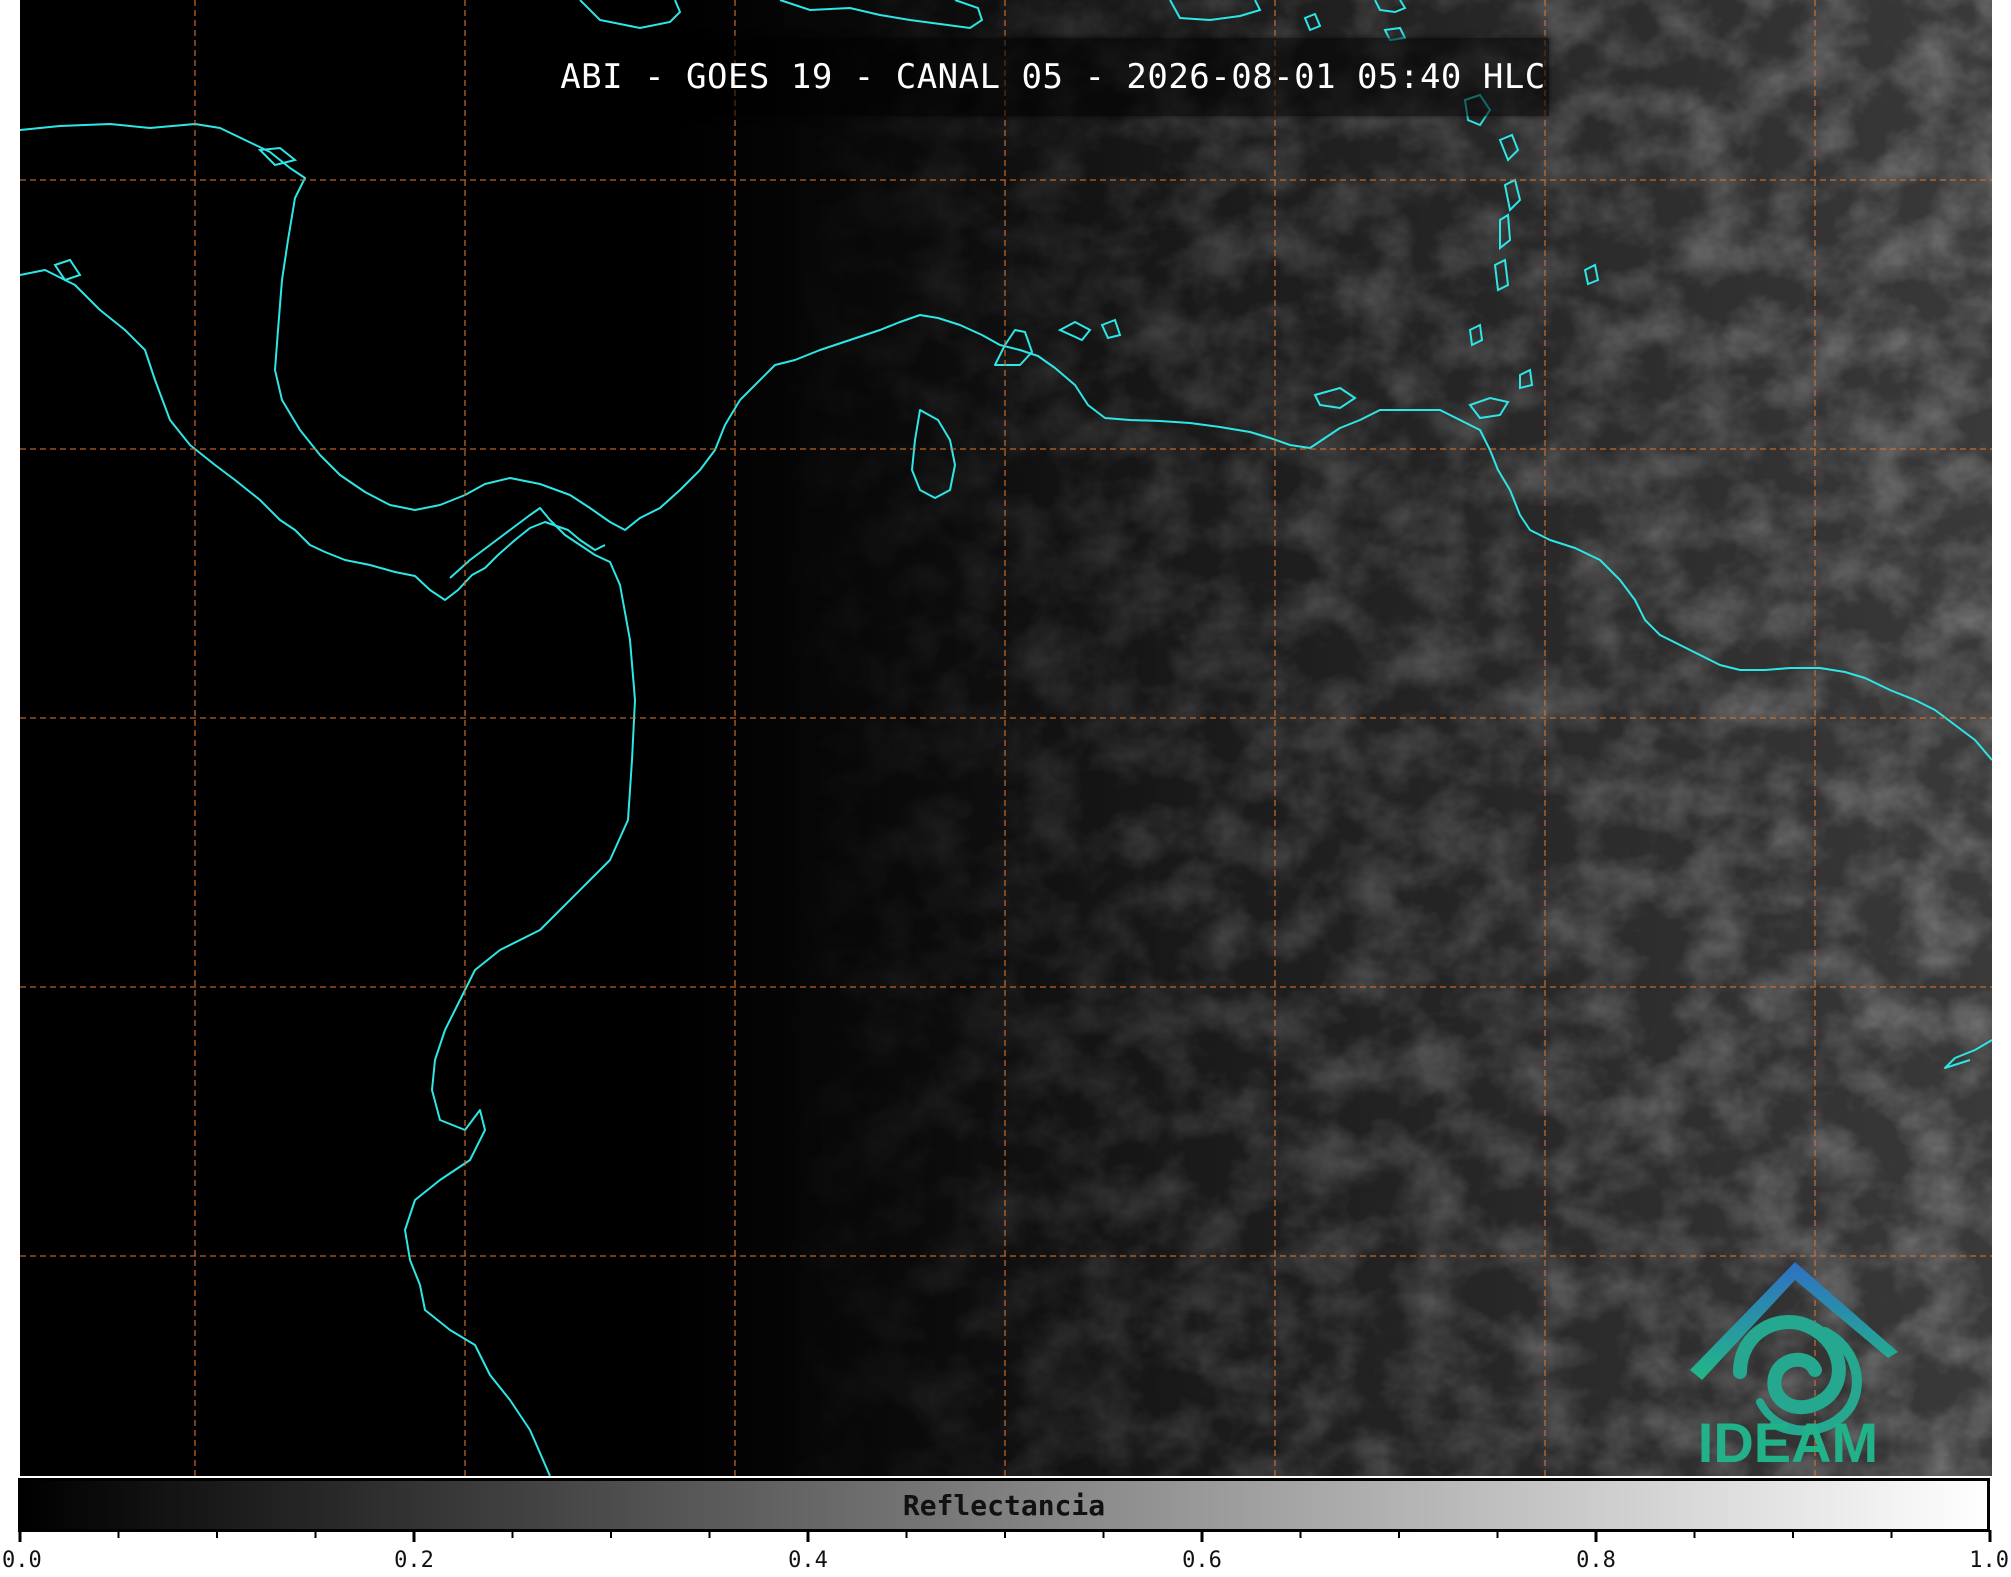  What do you see at coordinates (1005, 1551) in the screenshot?
I see `colorbar-ticks: 0.0 0.2 0.4 0.6 0.8 1.0` at bounding box center [1005, 1551].